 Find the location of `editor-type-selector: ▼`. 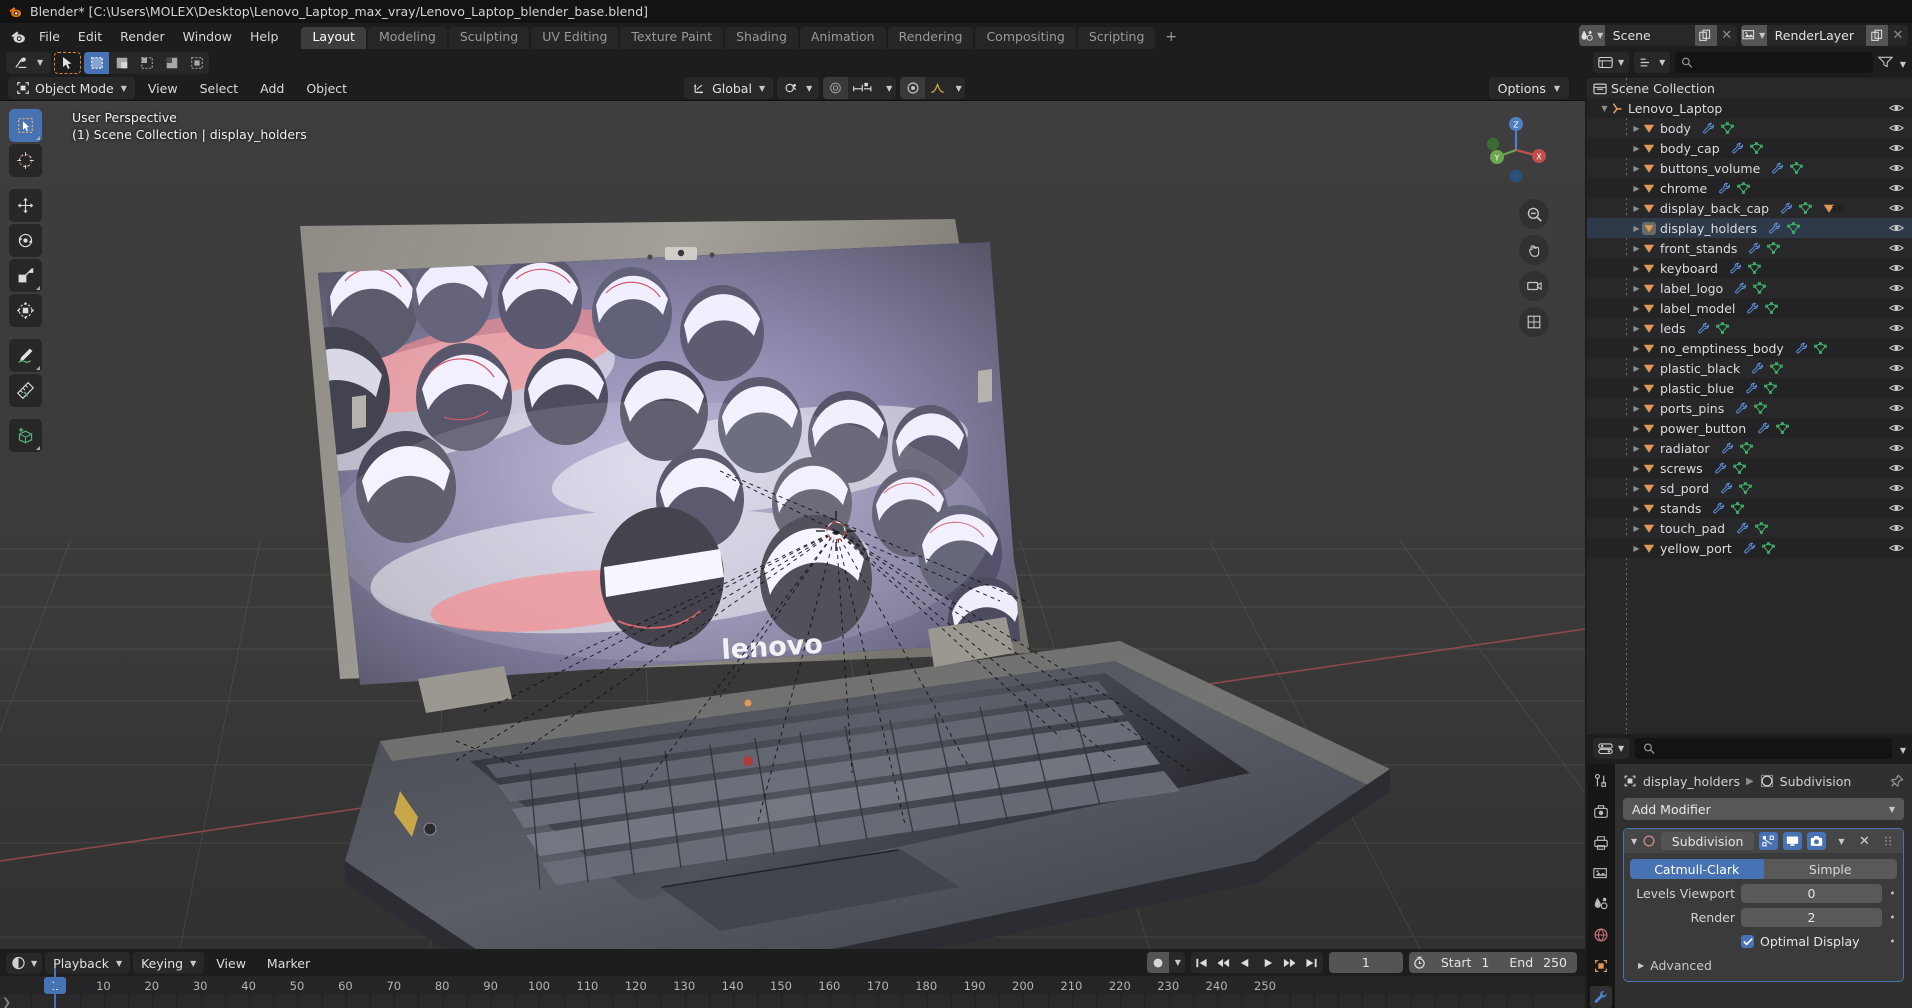

editor-type-selector: ▼ is located at coordinates (1611, 62).